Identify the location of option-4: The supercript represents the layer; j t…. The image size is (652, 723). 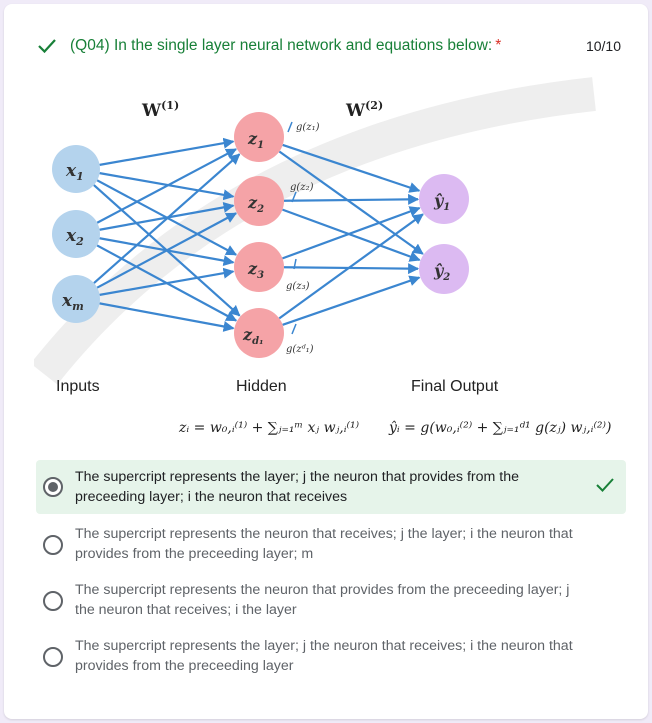
(331, 657).